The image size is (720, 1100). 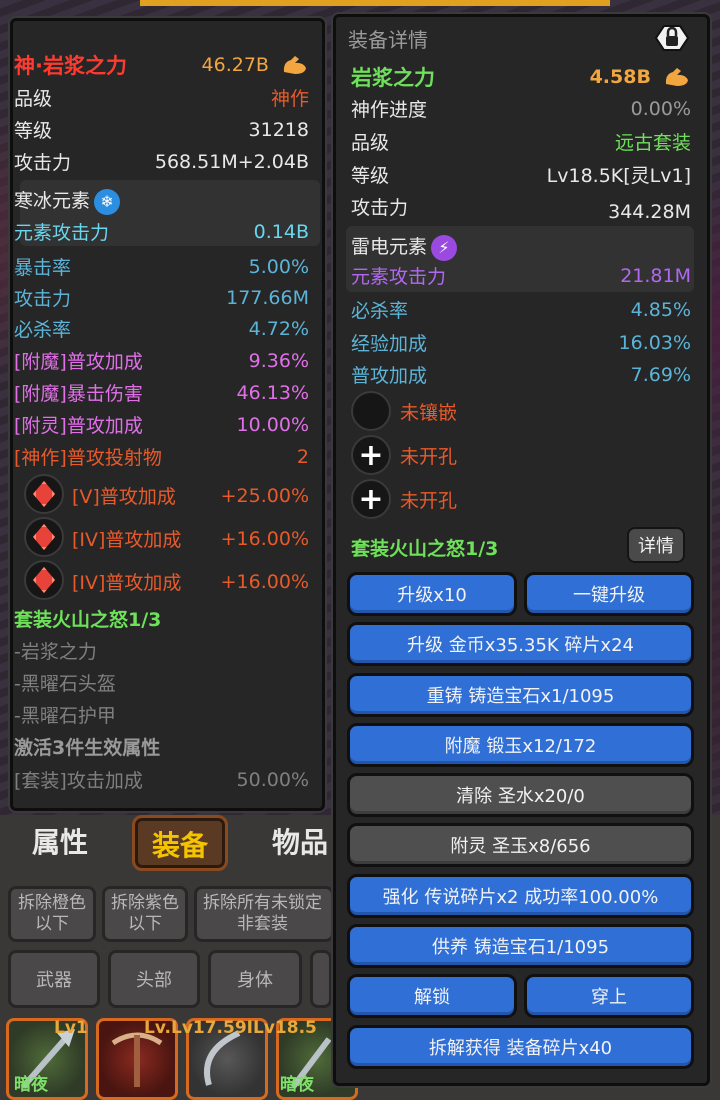 I want to click on detail-header: 装备详情, so click(x=518, y=38).